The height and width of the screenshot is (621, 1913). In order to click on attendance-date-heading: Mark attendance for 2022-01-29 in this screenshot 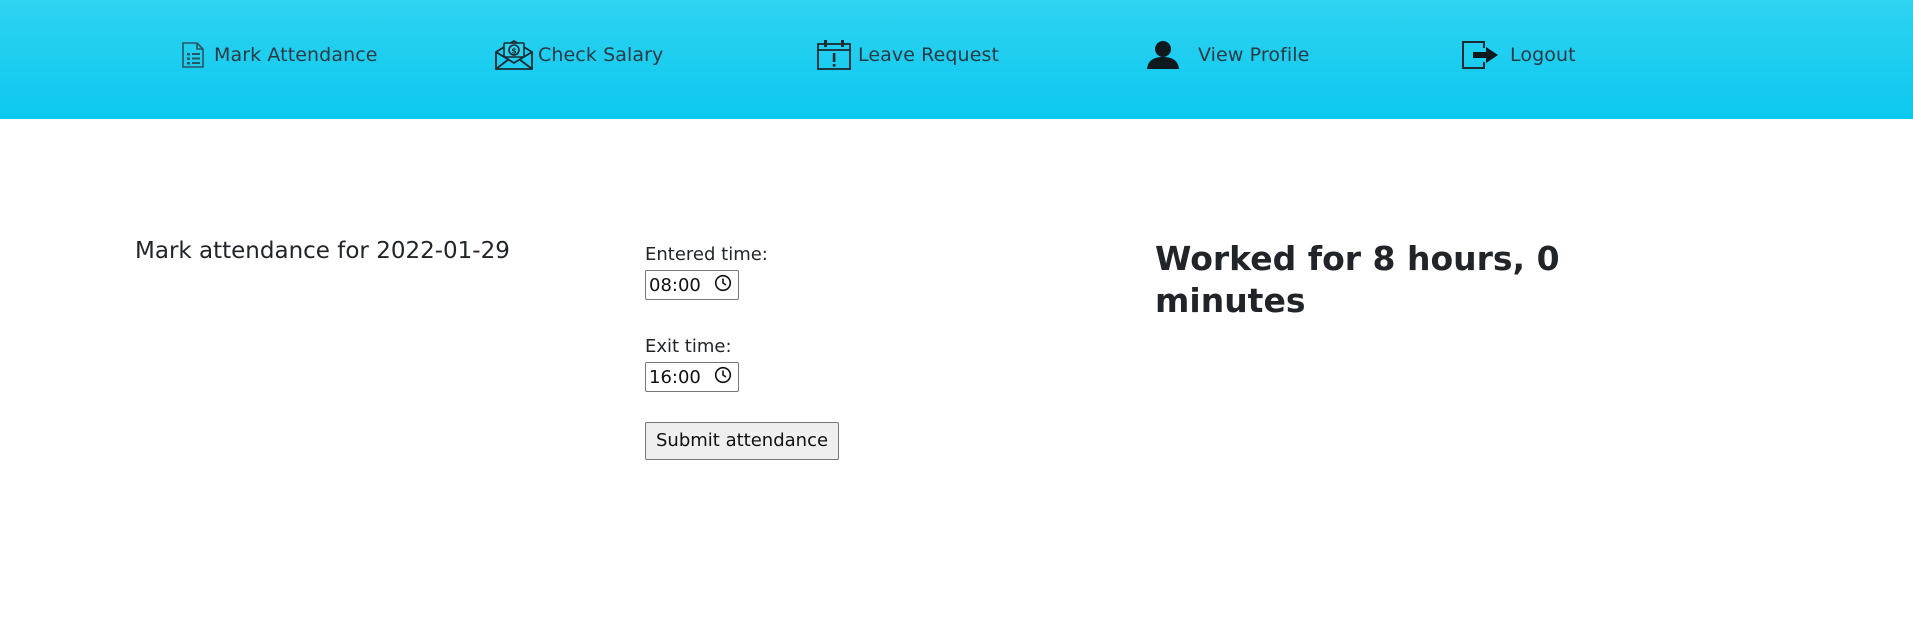, I will do `click(322, 251)`.